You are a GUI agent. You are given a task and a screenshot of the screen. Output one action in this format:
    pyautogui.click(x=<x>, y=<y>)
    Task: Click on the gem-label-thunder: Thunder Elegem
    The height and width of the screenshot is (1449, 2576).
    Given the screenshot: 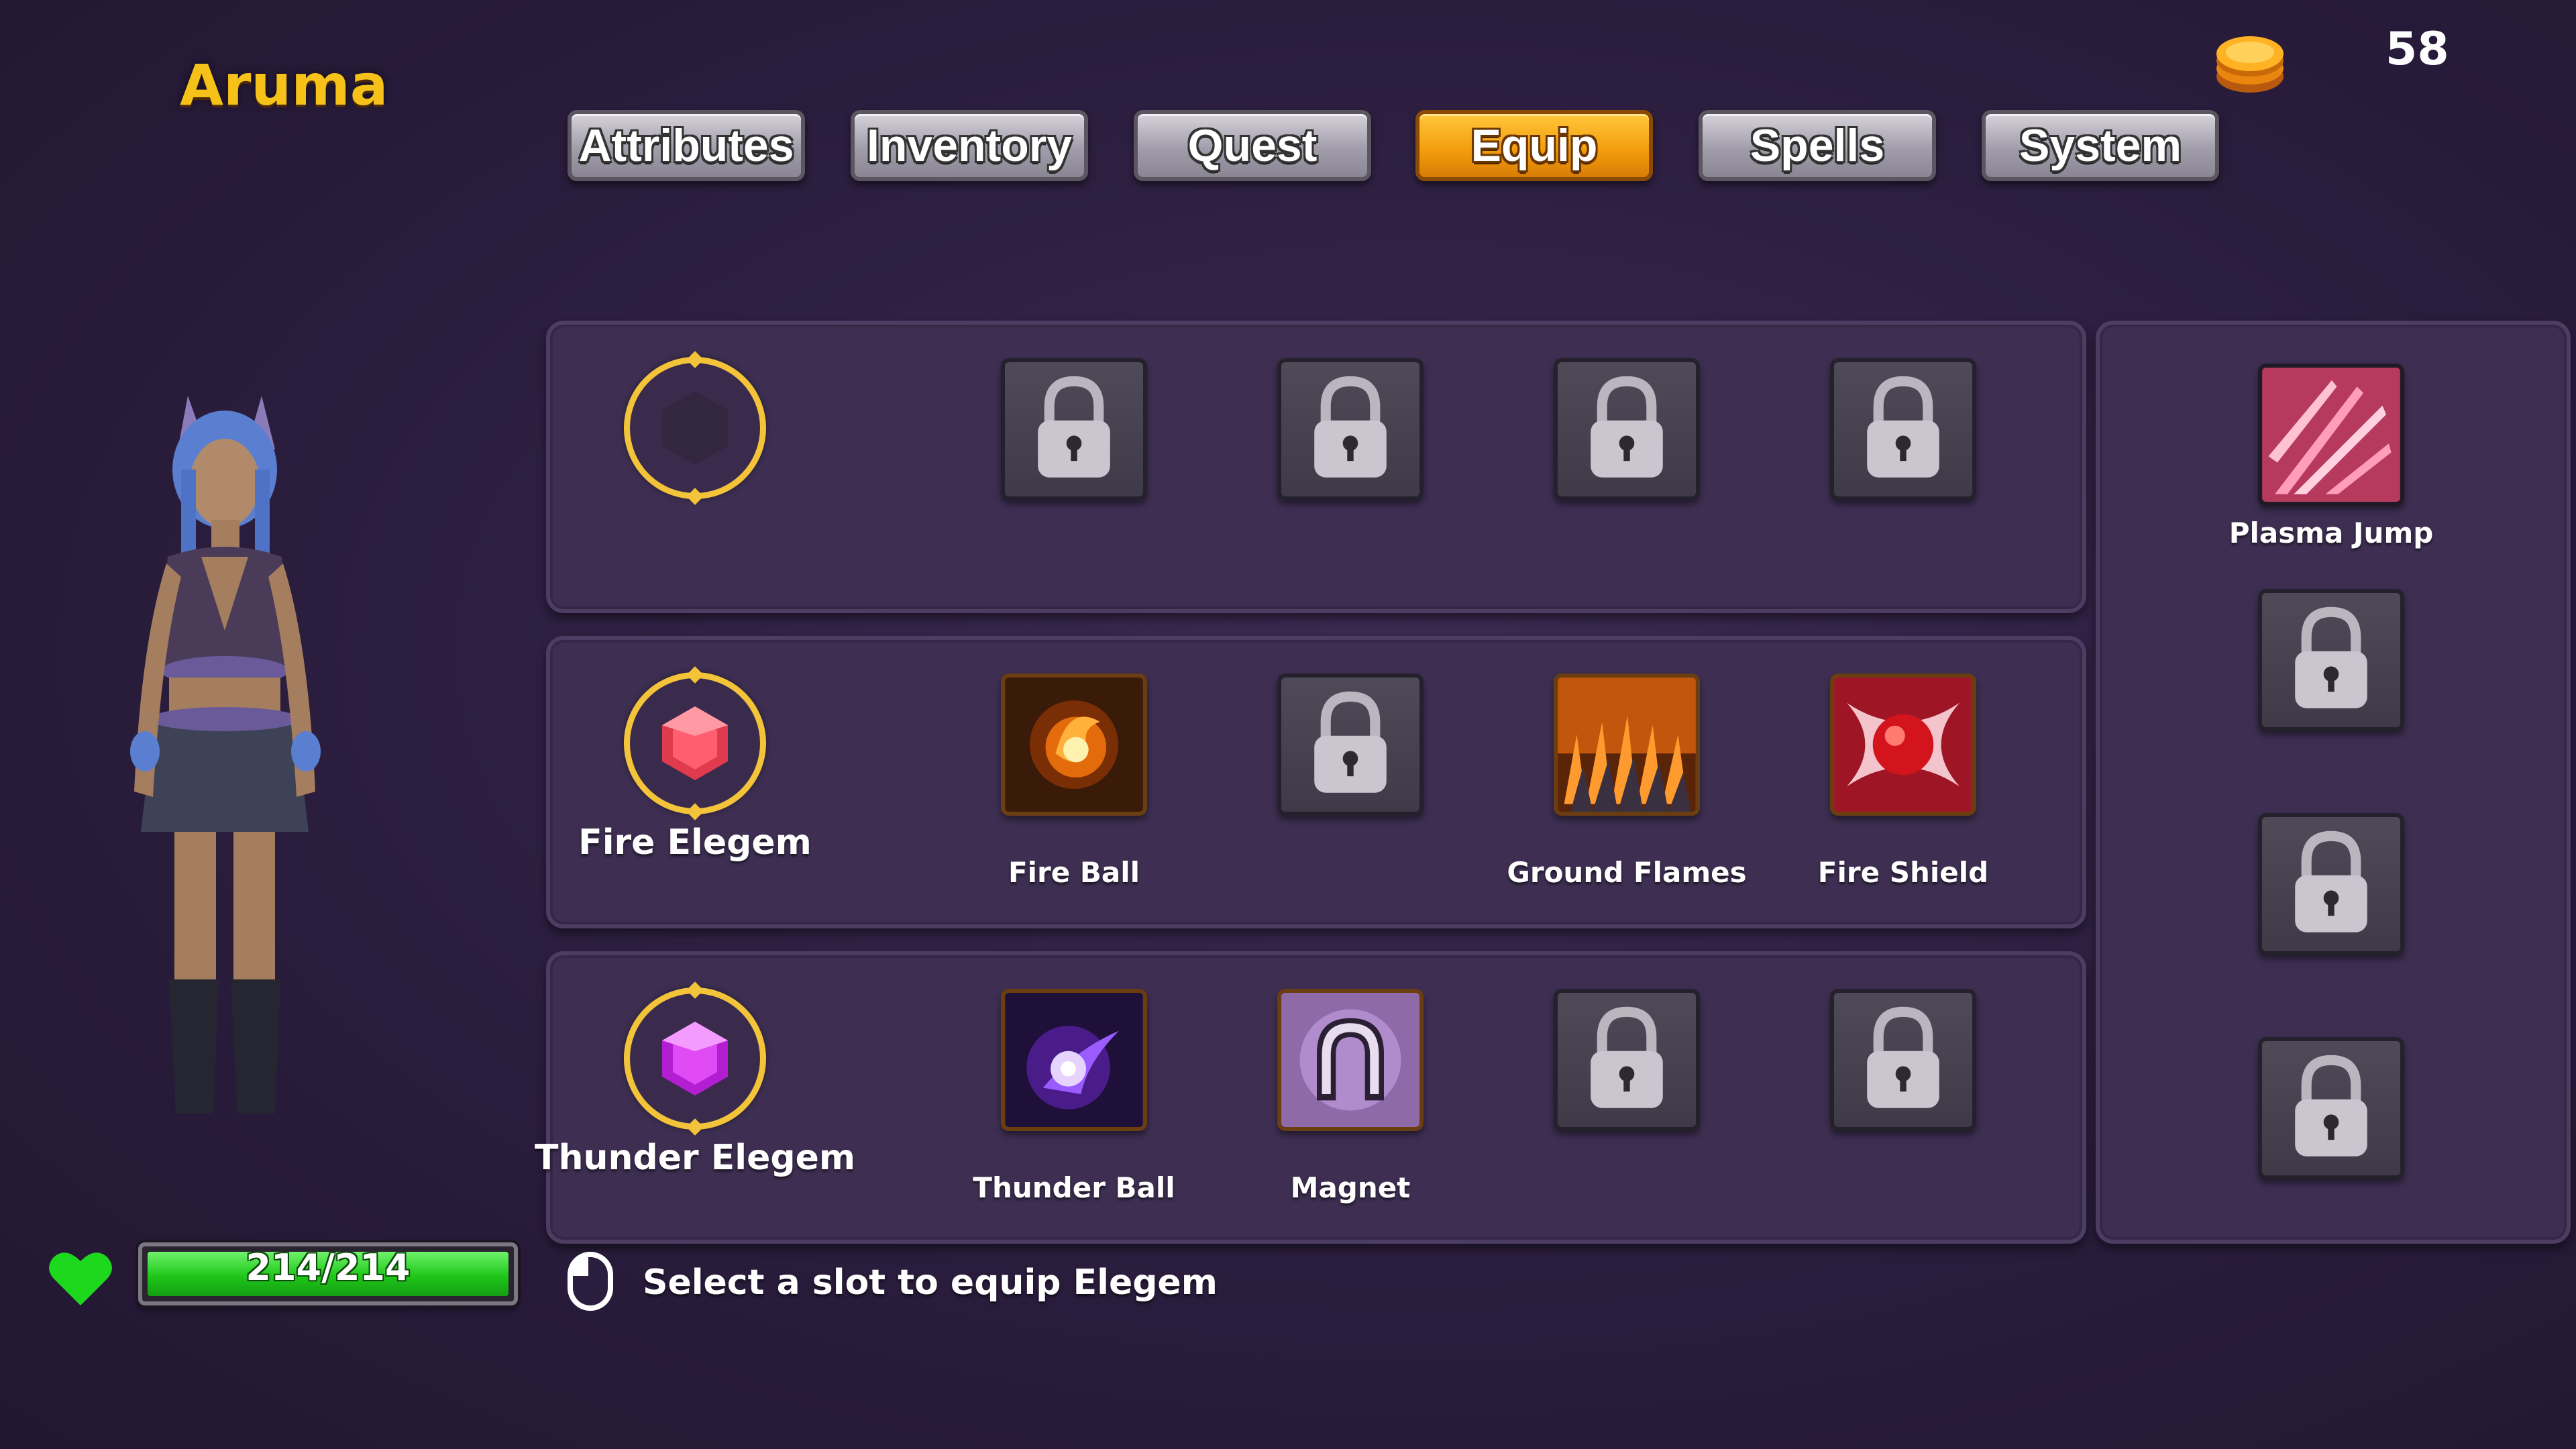 What is the action you would take?
    pyautogui.click(x=695, y=1158)
    